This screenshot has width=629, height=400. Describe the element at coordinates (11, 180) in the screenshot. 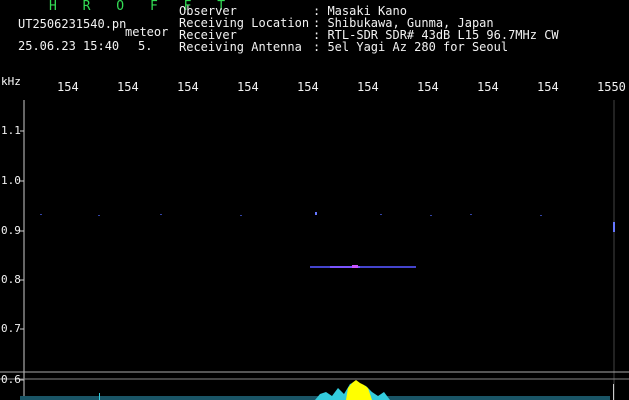

I see `y-tick-label: 1.0` at that location.